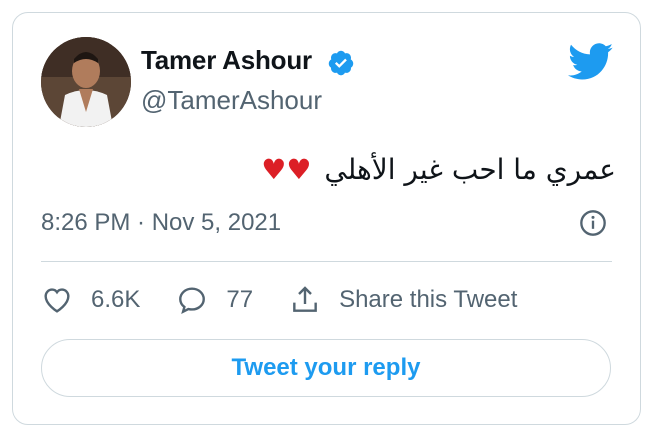  Describe the element at coordinates (326, 261) in the screenshot. I see `divider` at that location.